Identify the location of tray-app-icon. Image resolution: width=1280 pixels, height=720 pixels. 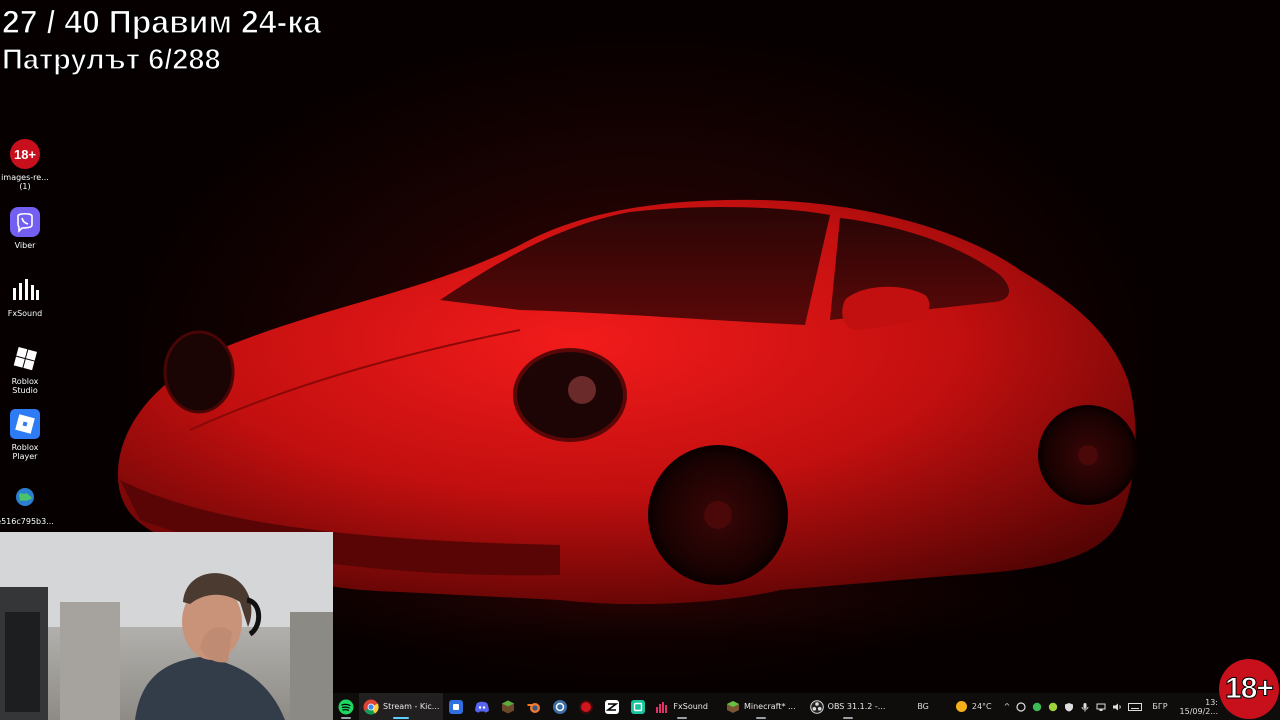
(1021, 706).